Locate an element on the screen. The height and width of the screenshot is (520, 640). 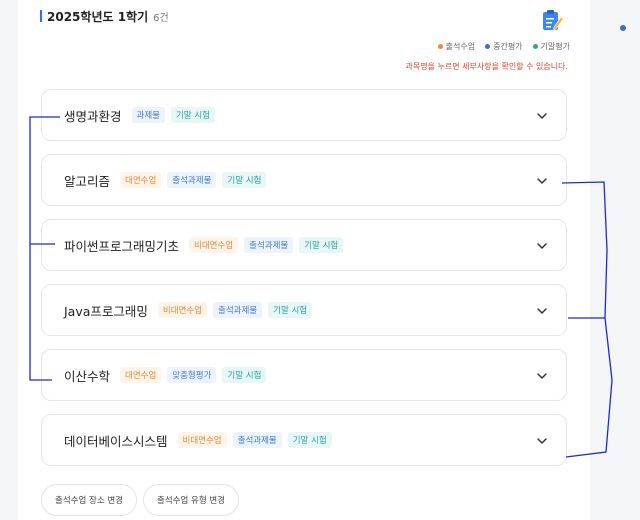
change-location-button: 출석수업 장소 변경 is located at coordinates (89, 500).